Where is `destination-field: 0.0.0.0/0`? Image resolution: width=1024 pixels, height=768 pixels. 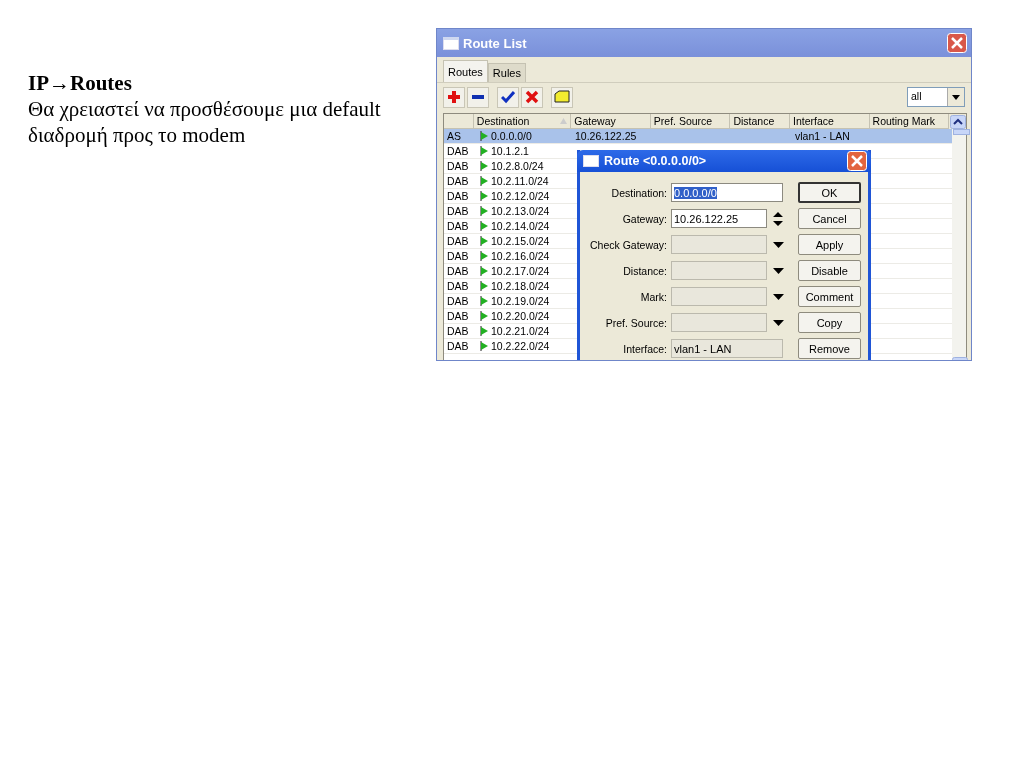 destination-field: 0.0.0.0/0 is located at coordinates (727, 192).